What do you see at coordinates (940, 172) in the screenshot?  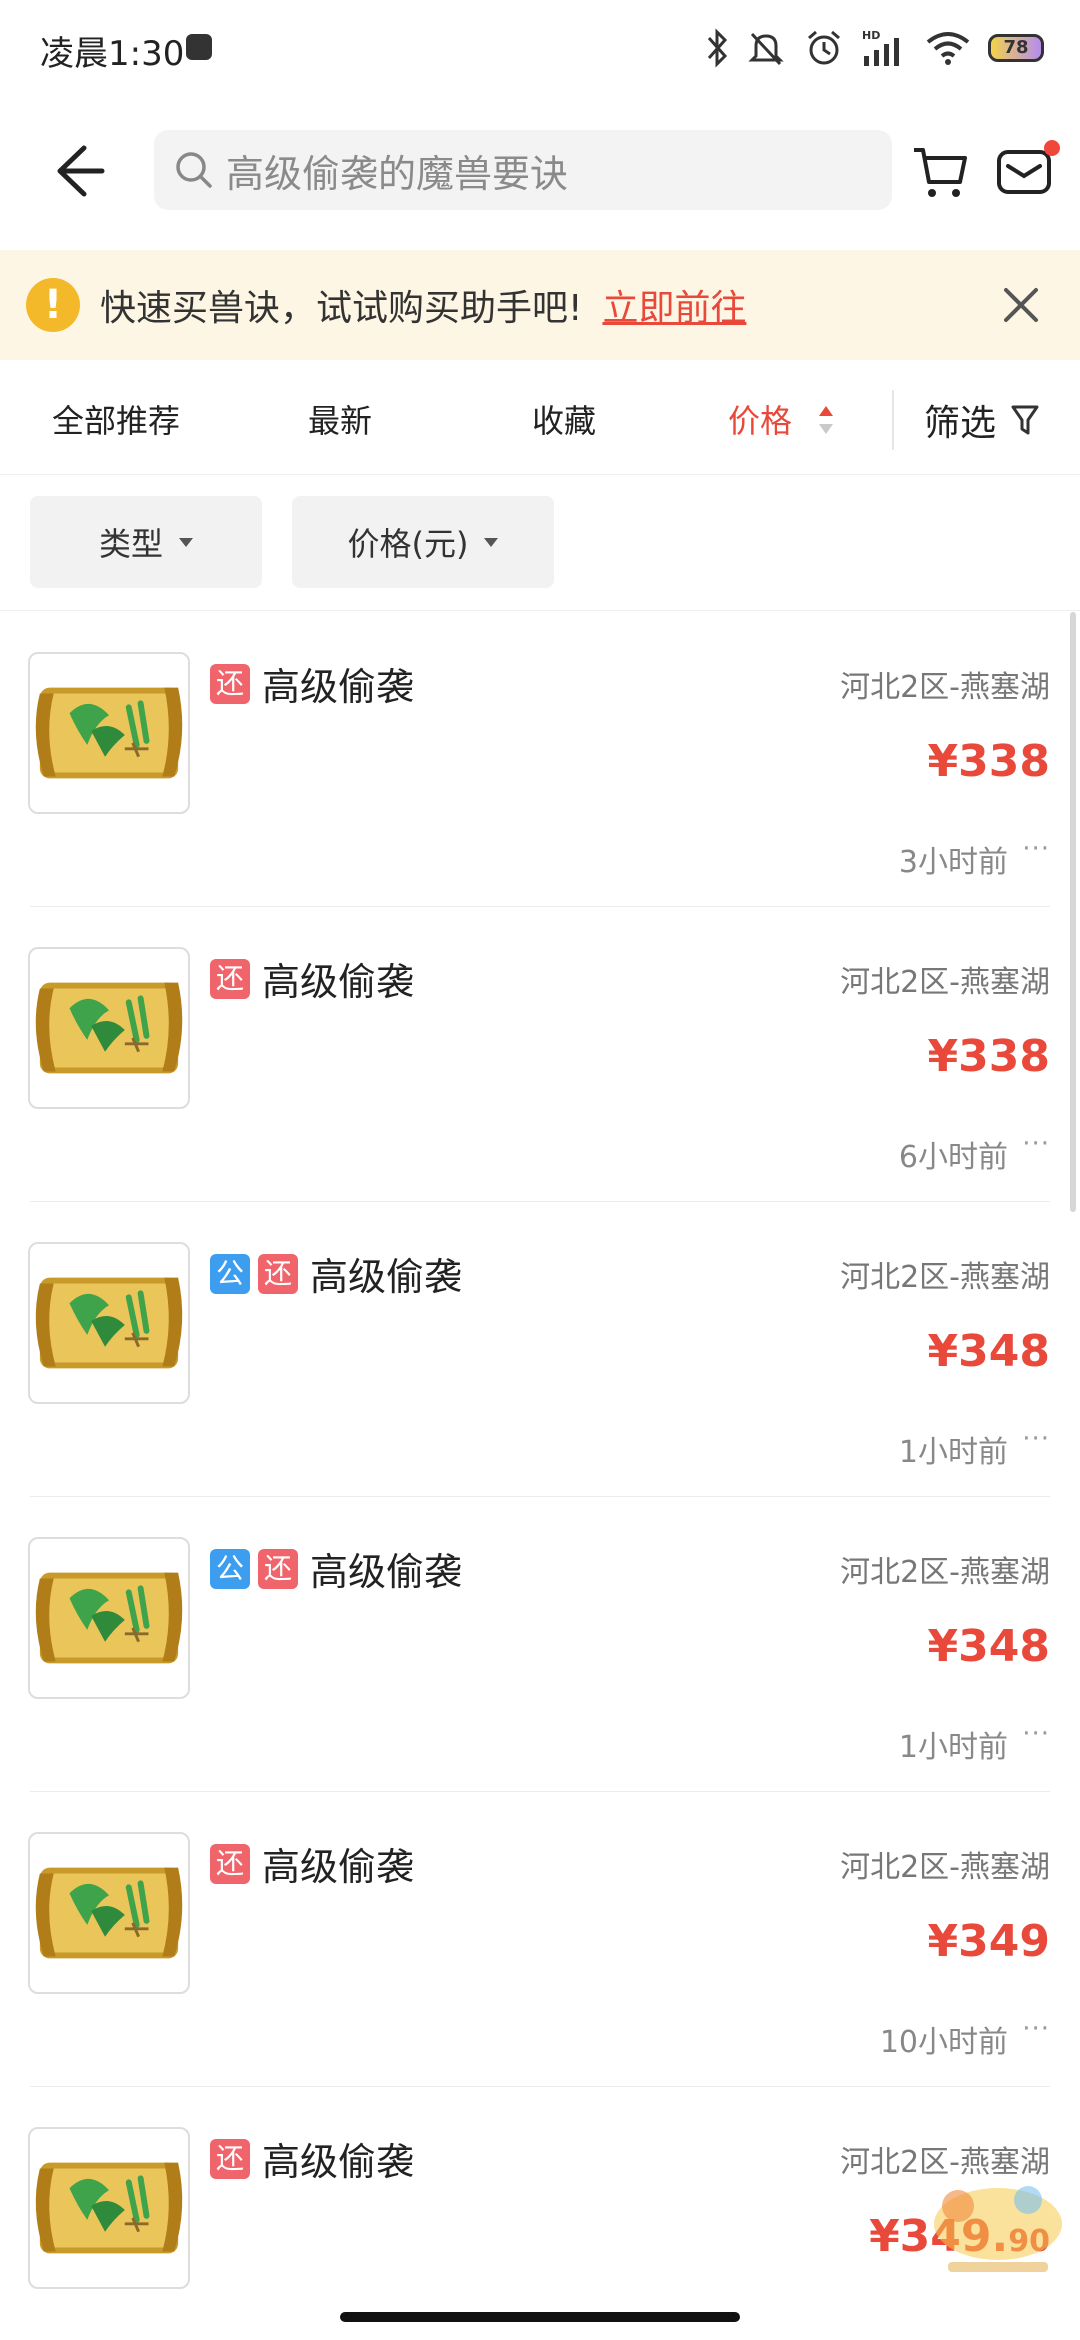 I see `cart-icon` at bounding box center [940, 172].